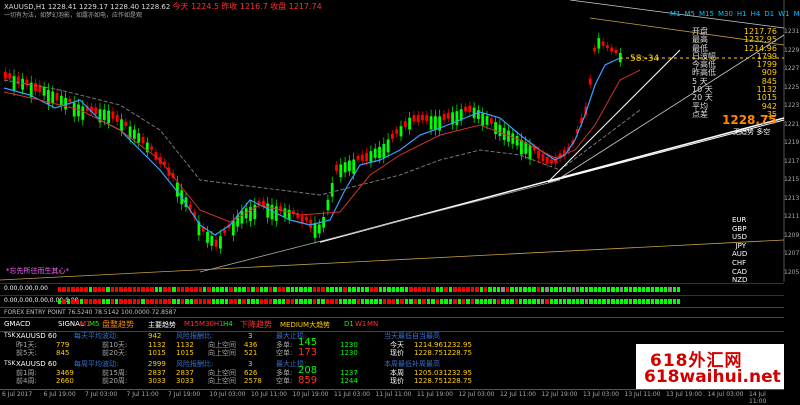  I want to click on y-axis-label: 1205, so click(792, 272).